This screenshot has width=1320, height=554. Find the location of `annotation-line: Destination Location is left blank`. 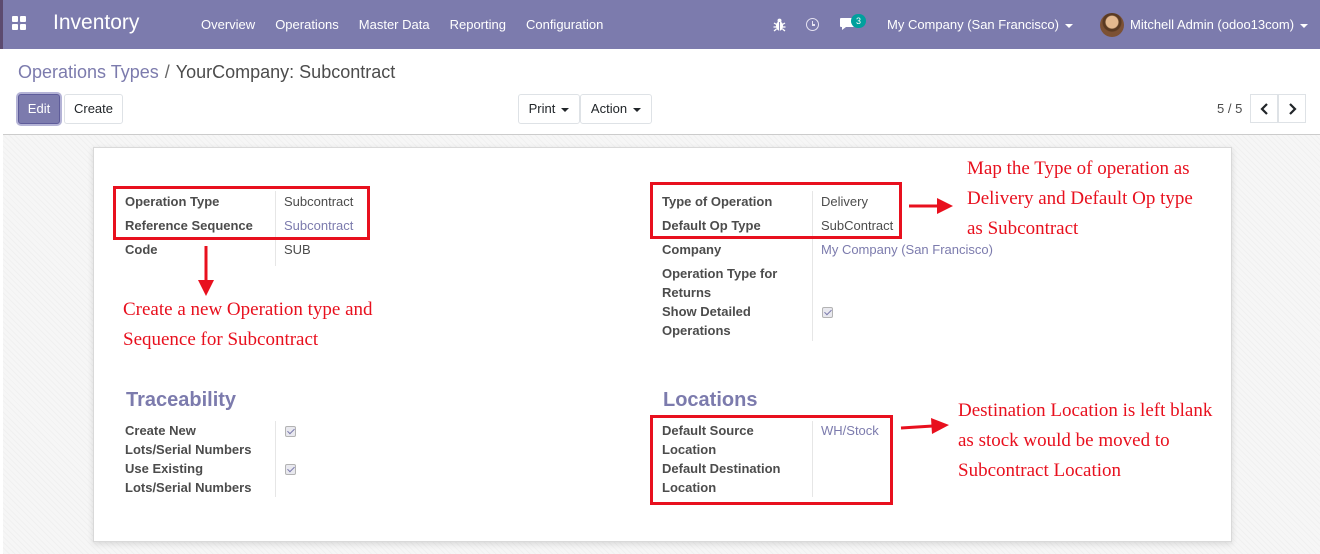

annotation-line: Destination Location is left blank is located at coordinates (1085, 410).